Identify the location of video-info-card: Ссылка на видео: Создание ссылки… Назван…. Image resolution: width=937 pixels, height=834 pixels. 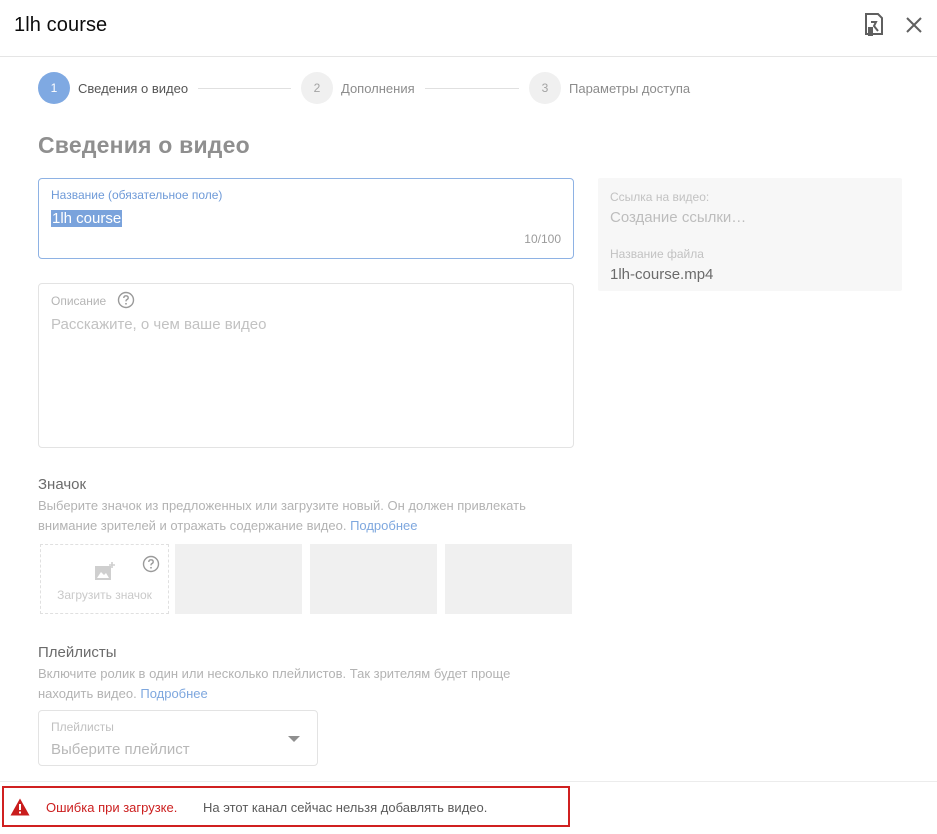
(750, 234).